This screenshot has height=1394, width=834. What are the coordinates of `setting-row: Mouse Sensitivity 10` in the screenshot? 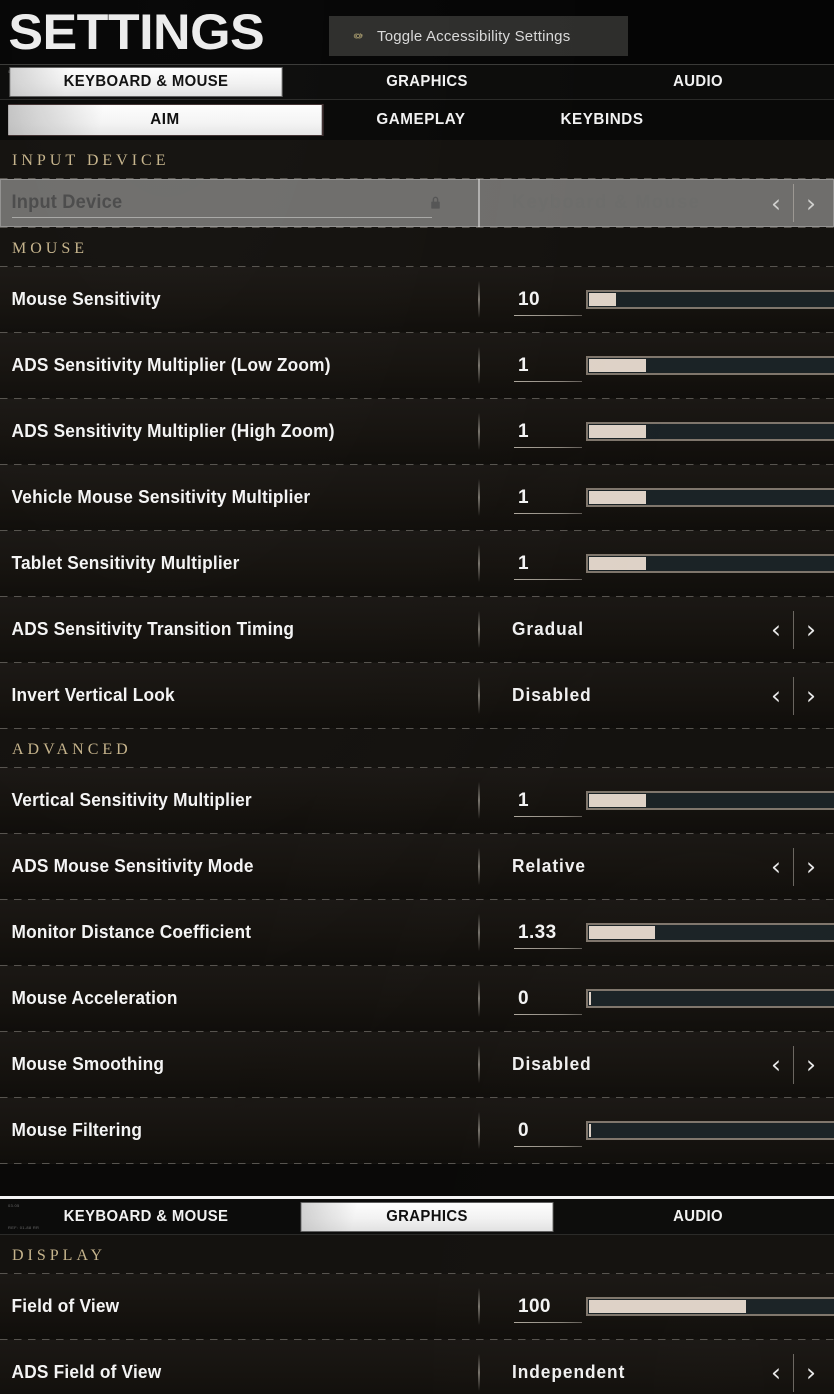 It's located at (417, 299).